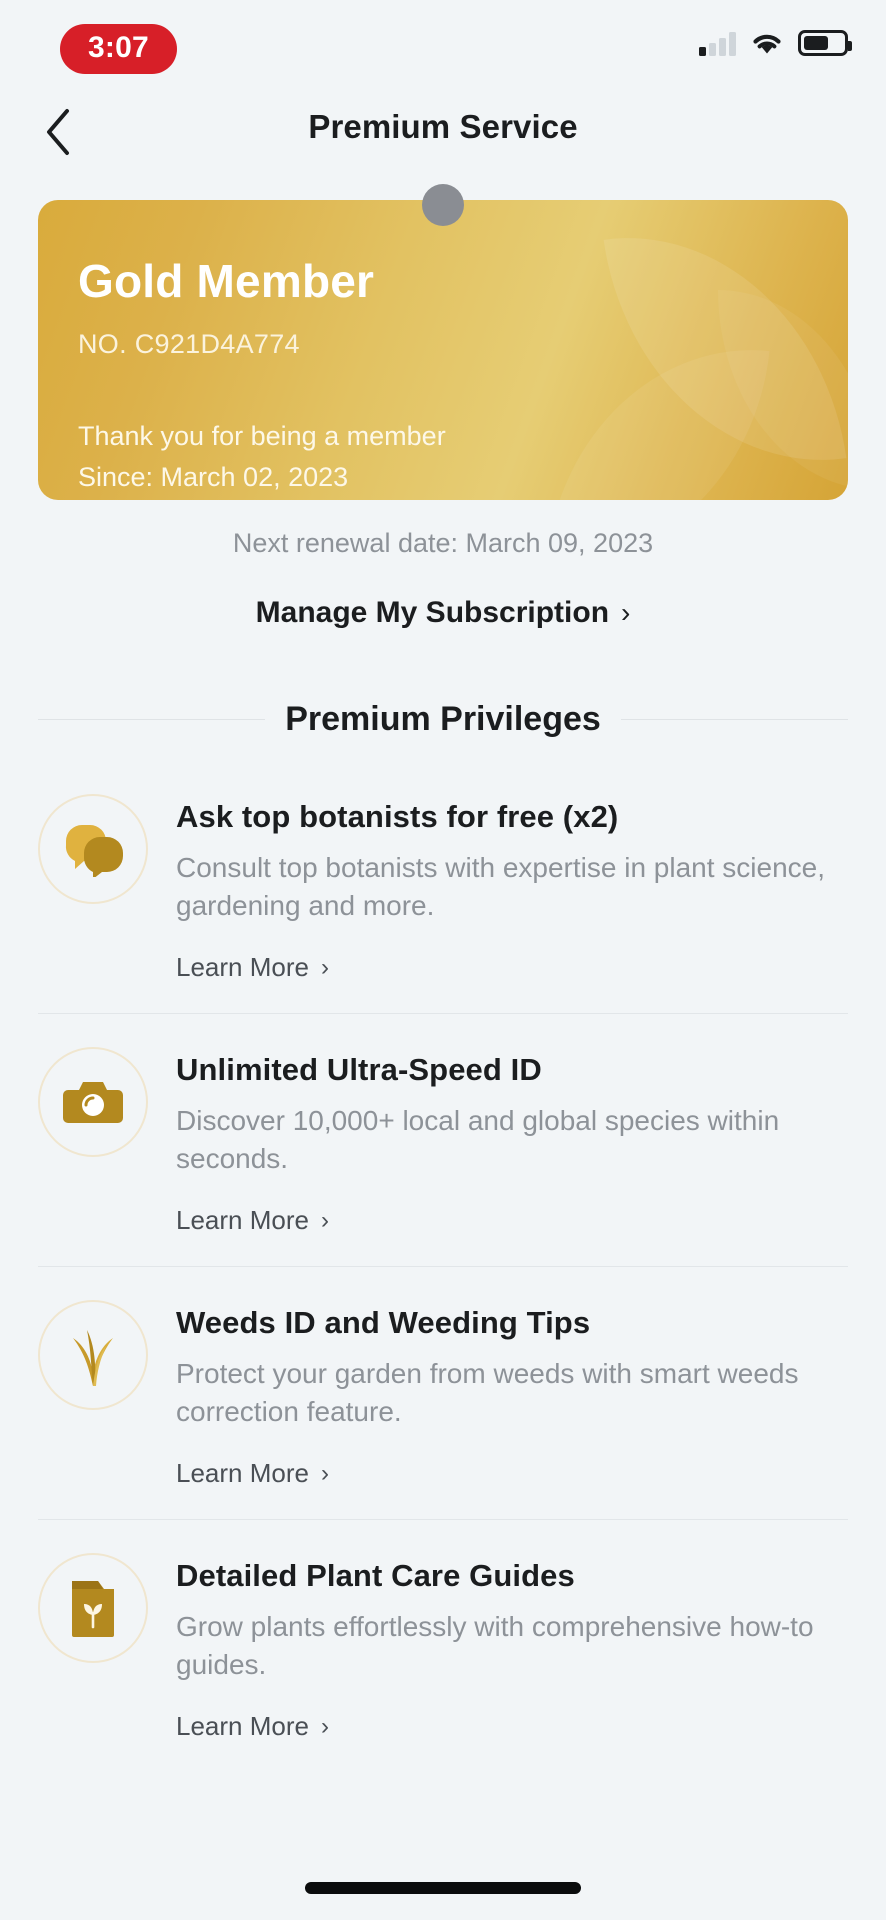  Describe the element at coordinates (767, 44) in the screenshot. I see `wifi-icon` at that location.